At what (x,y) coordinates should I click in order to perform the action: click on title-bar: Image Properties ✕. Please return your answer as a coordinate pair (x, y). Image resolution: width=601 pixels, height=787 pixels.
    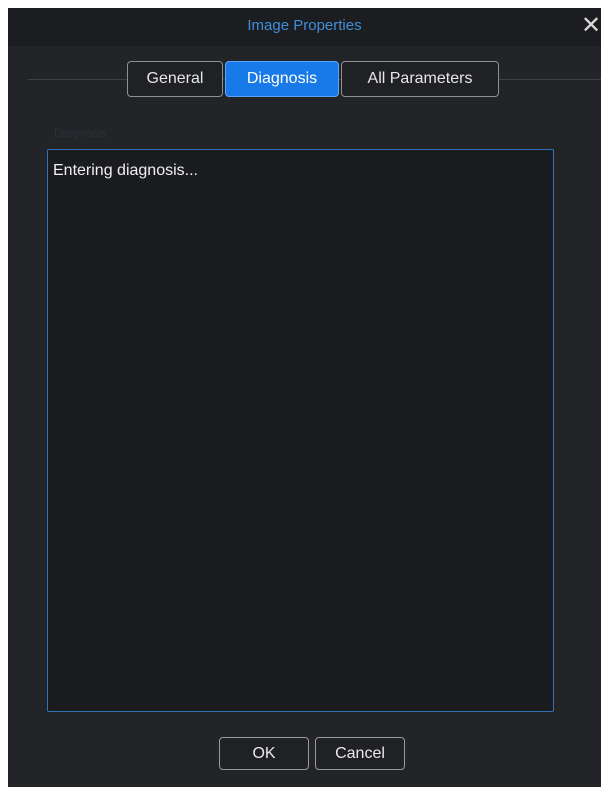
    Looking at the image, I should click on (304, 27).